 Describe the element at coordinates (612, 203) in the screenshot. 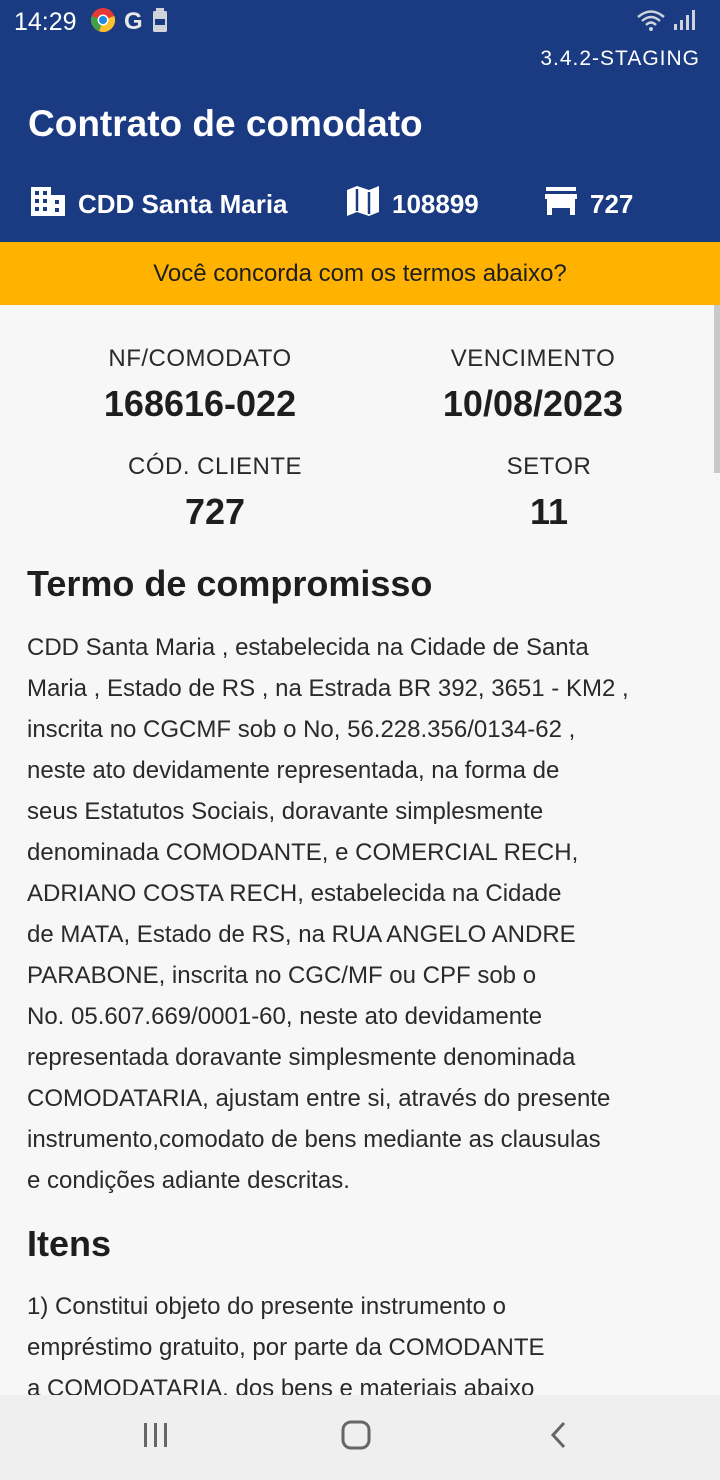

I see `store-code: 727` at that location.